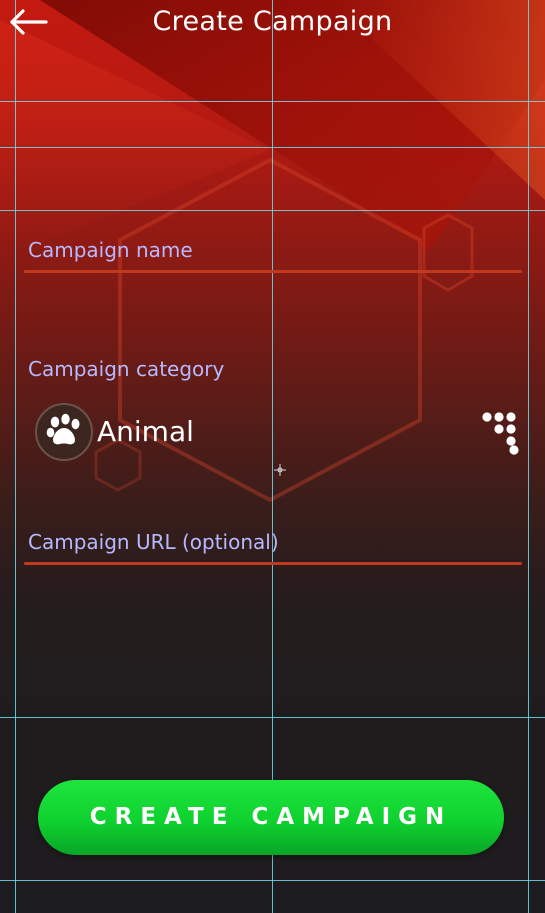 Image resolution: width=545 pixels, height=913 pixels. What do you see at coordinates (279, 434) in the screenshot?
I see `category-selector: Animal` at bounding box center [279, 434].